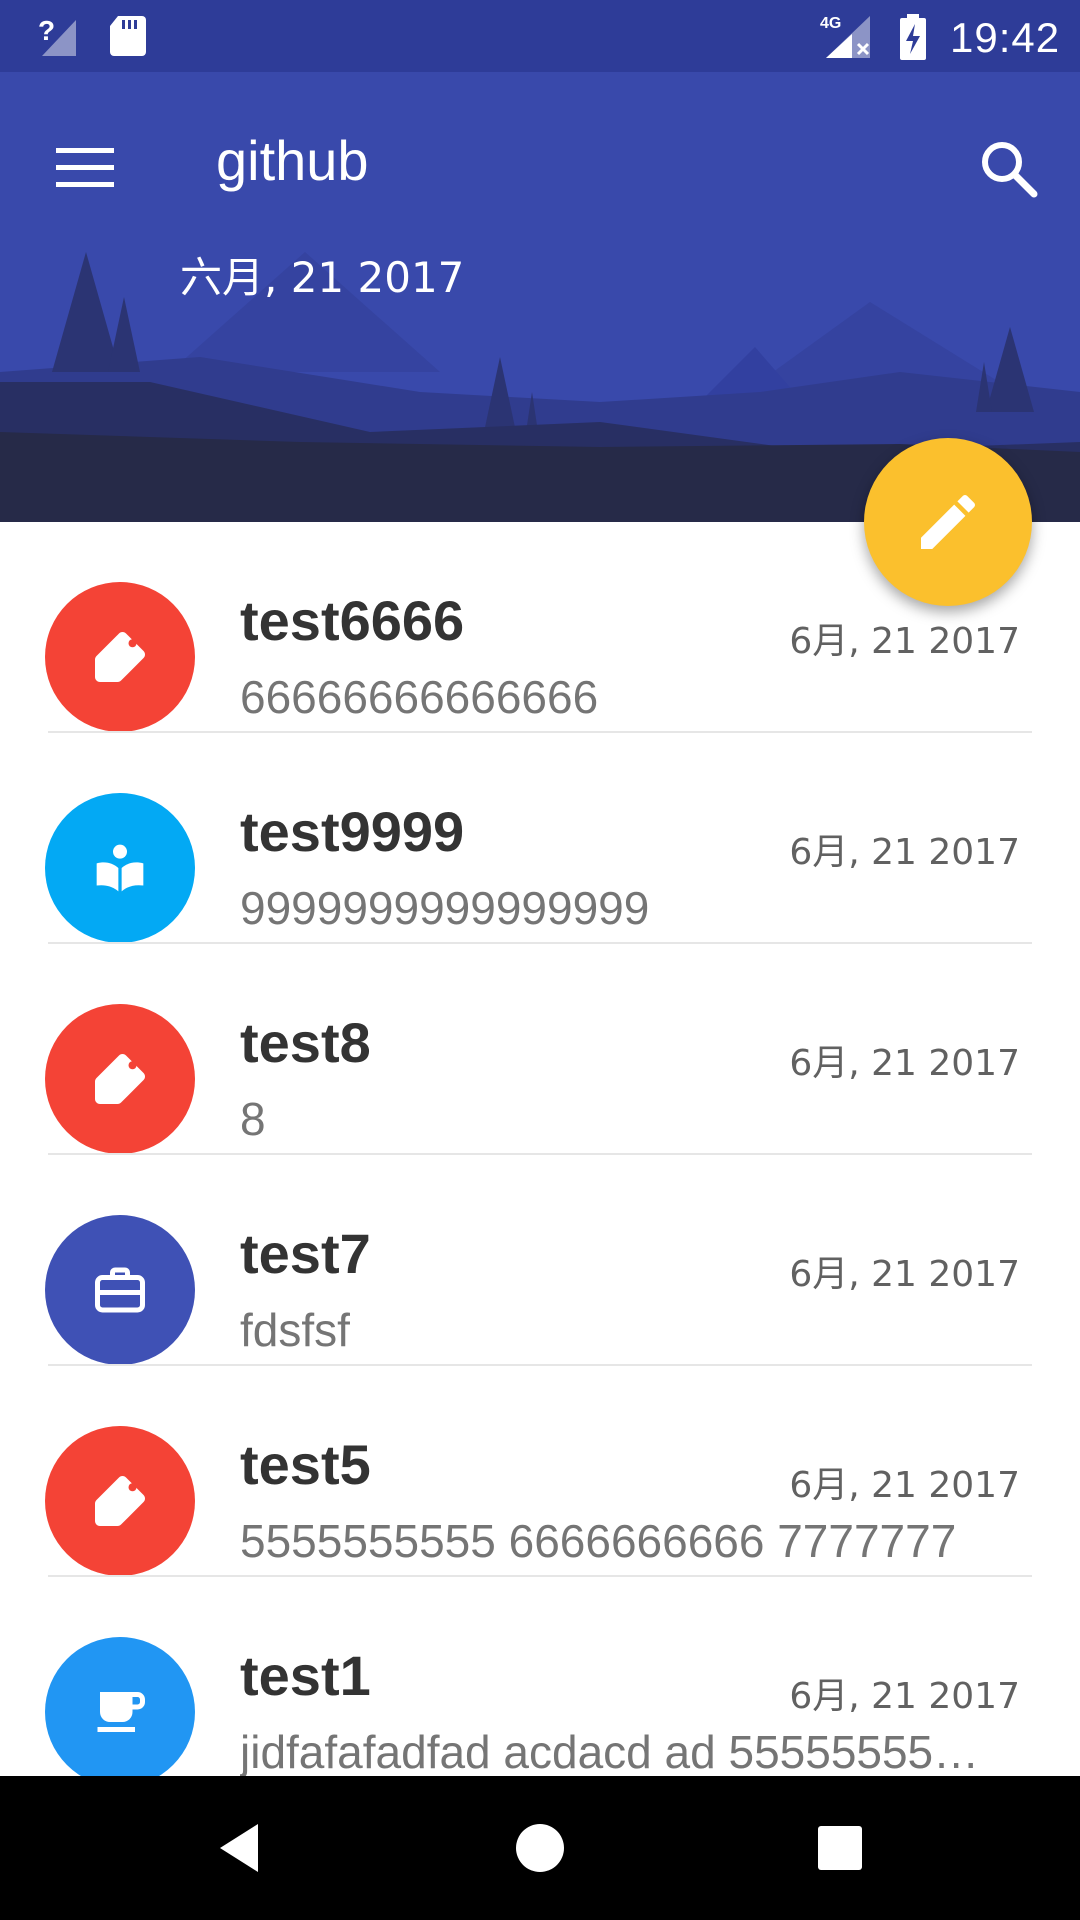 The image size is (1080, 1920). I want to click on hamburger-menu-icon, so click(85, 167).